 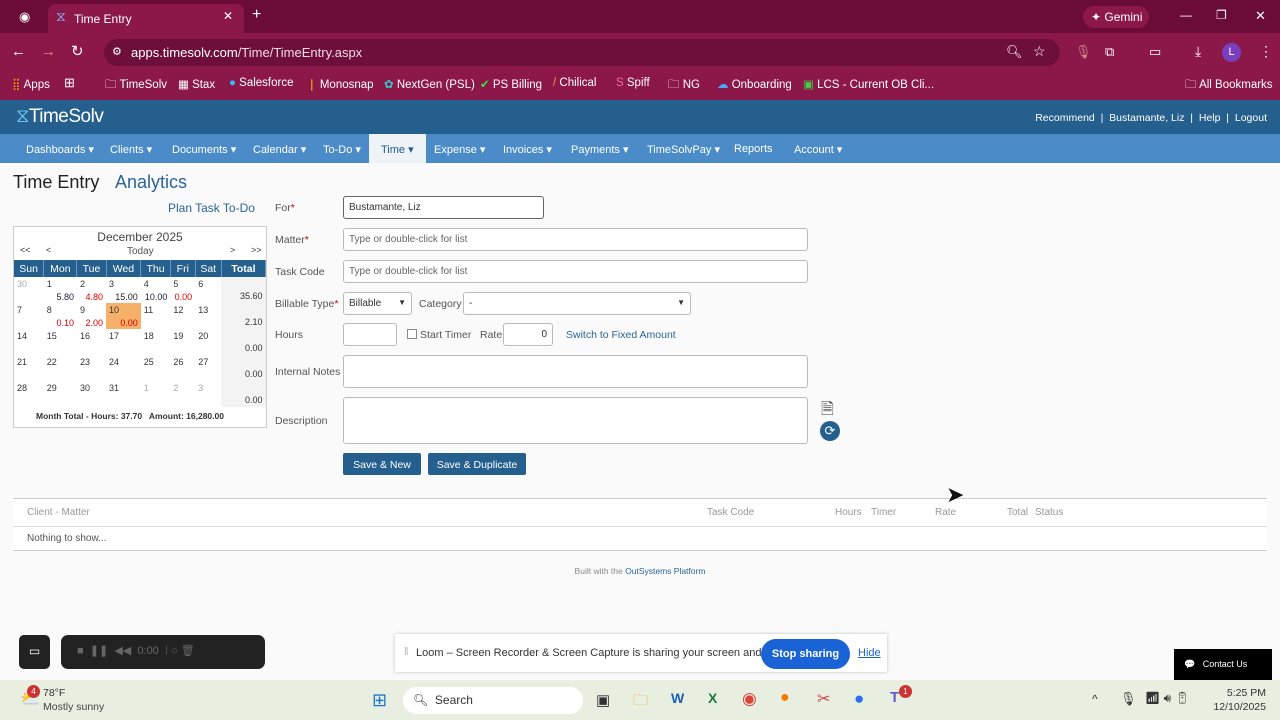 What do you see at coordinates (18, 51) in the screenshot?
I see `back-icon: ←` at bounding box center [18, 51].